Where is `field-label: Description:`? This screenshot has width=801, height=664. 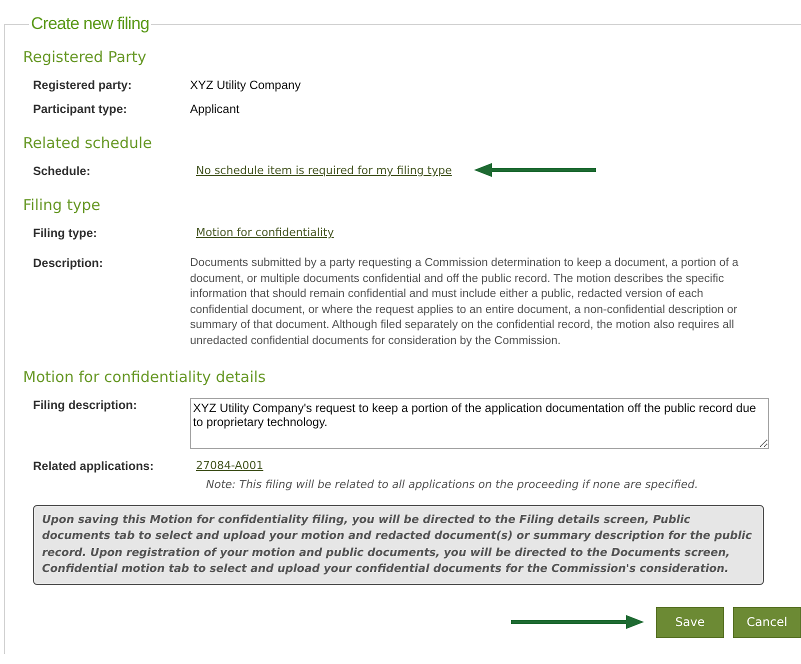
field-label: Description: is located at coordinates (68, 263).